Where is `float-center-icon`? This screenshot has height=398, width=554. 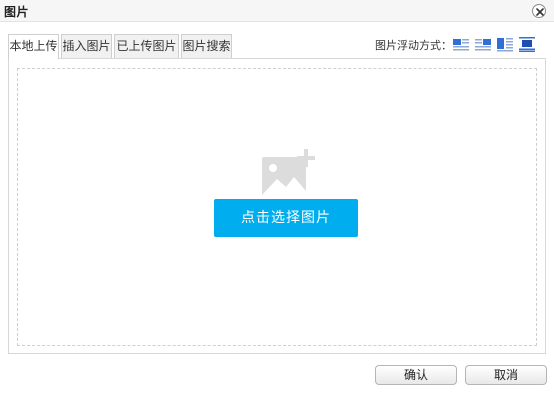
float-center-icon is located at coordinates (527, 44).